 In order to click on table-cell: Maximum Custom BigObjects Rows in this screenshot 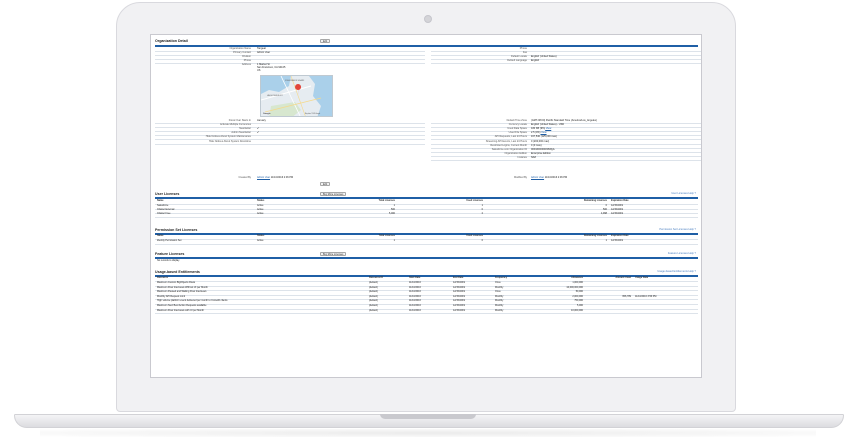, I will do `click(176, 283)`.